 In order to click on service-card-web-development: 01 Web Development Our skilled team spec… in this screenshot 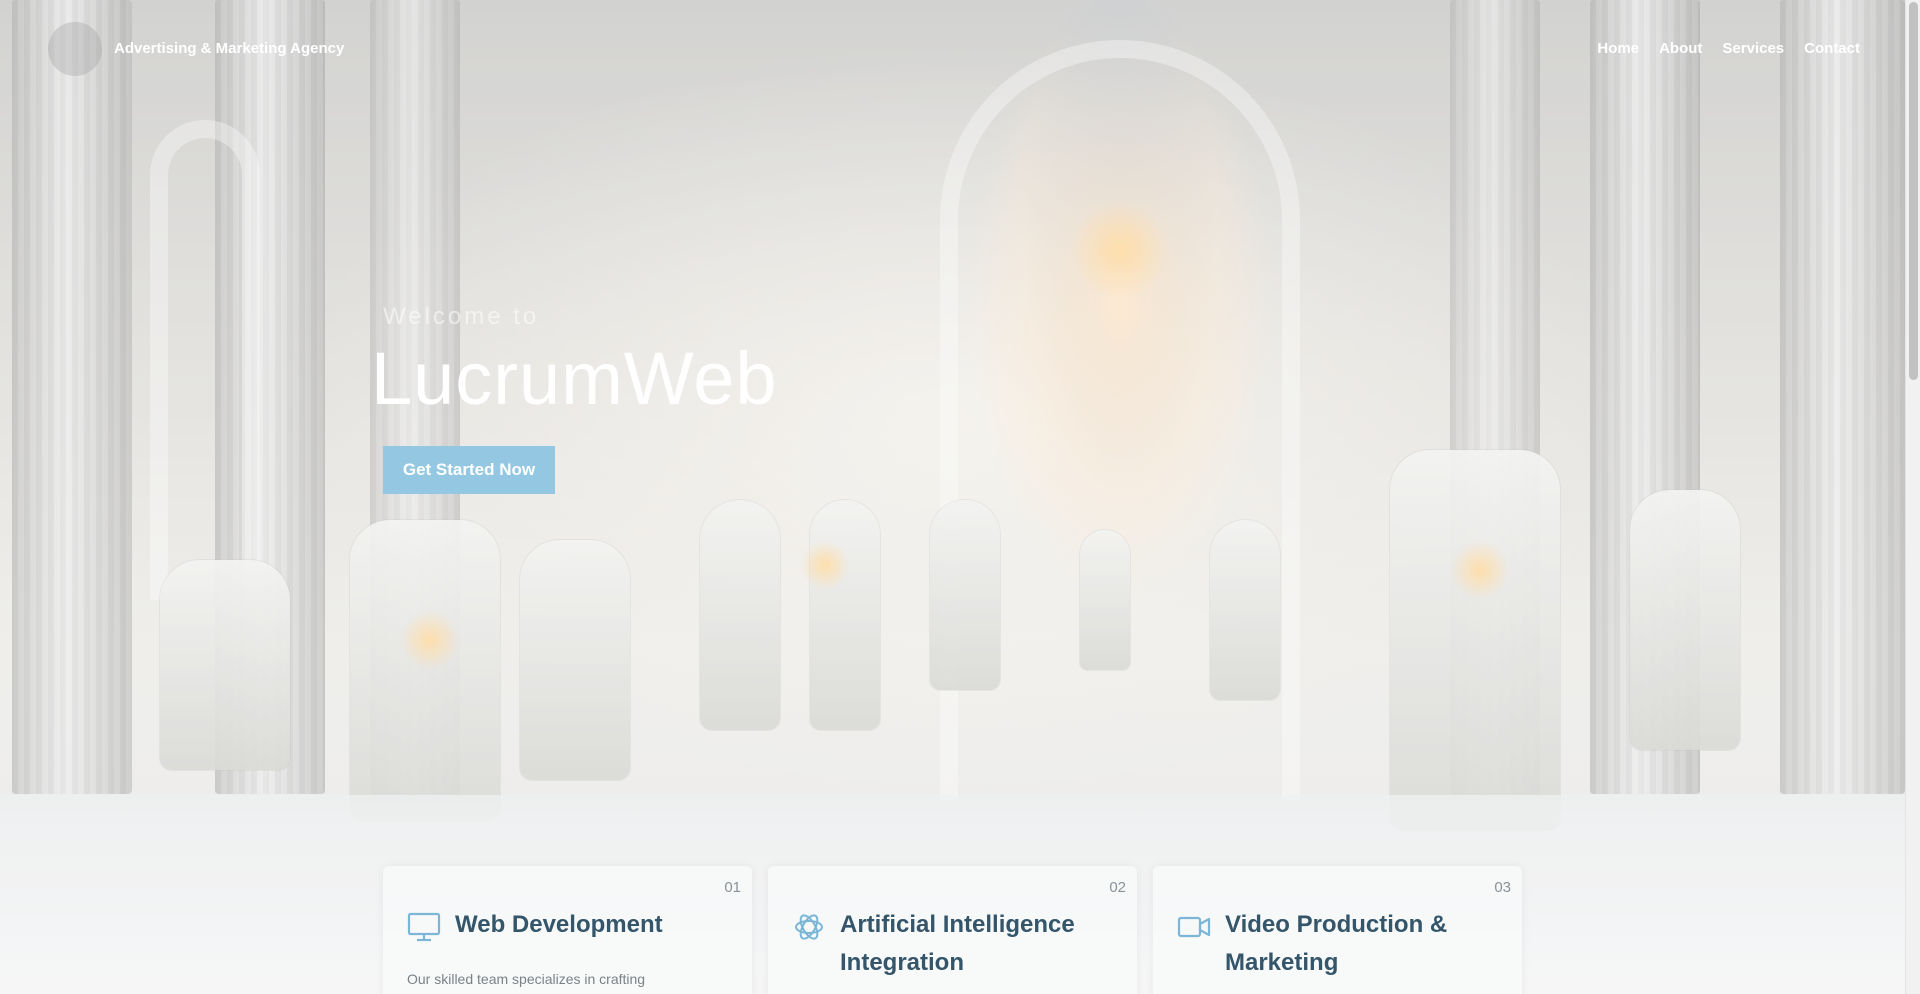, I will do `click(567, 930)`.